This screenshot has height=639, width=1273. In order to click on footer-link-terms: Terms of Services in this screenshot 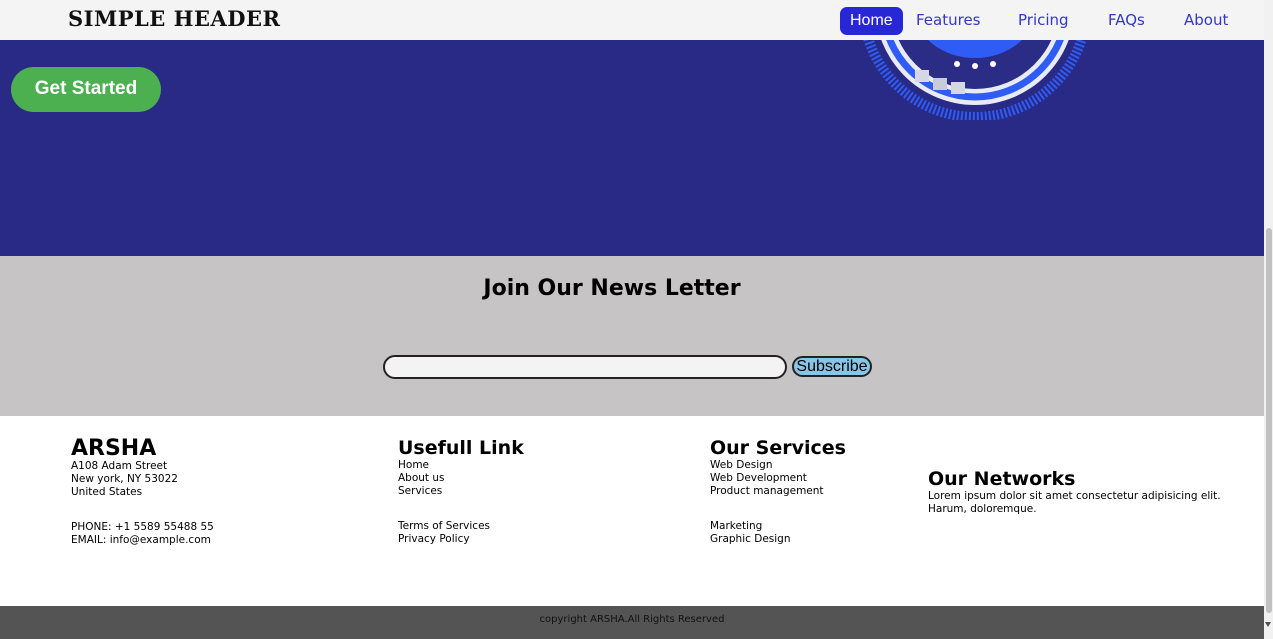, I will do `click(461, 526)`.